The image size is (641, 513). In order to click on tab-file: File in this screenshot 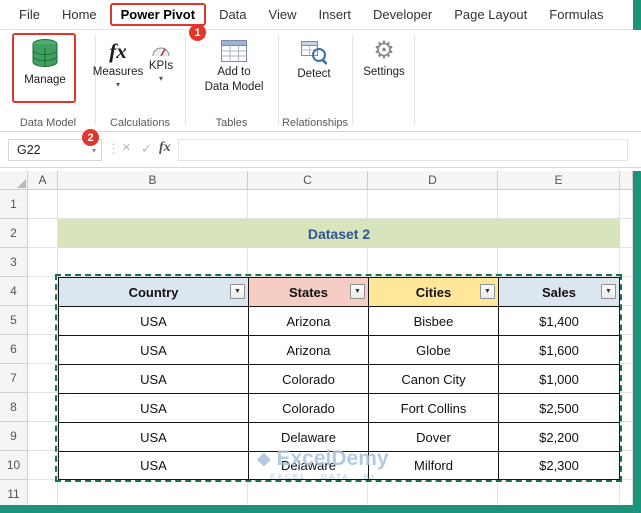, I will do `click(29, 14)`.